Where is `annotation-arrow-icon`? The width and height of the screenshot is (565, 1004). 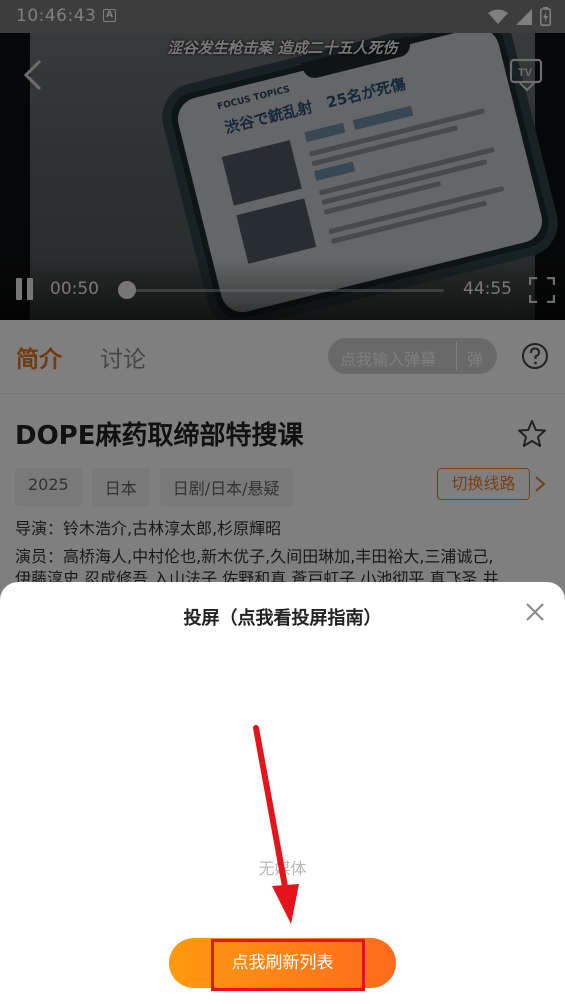 annotation-arrow-icon is located at coordinates (276, 824).